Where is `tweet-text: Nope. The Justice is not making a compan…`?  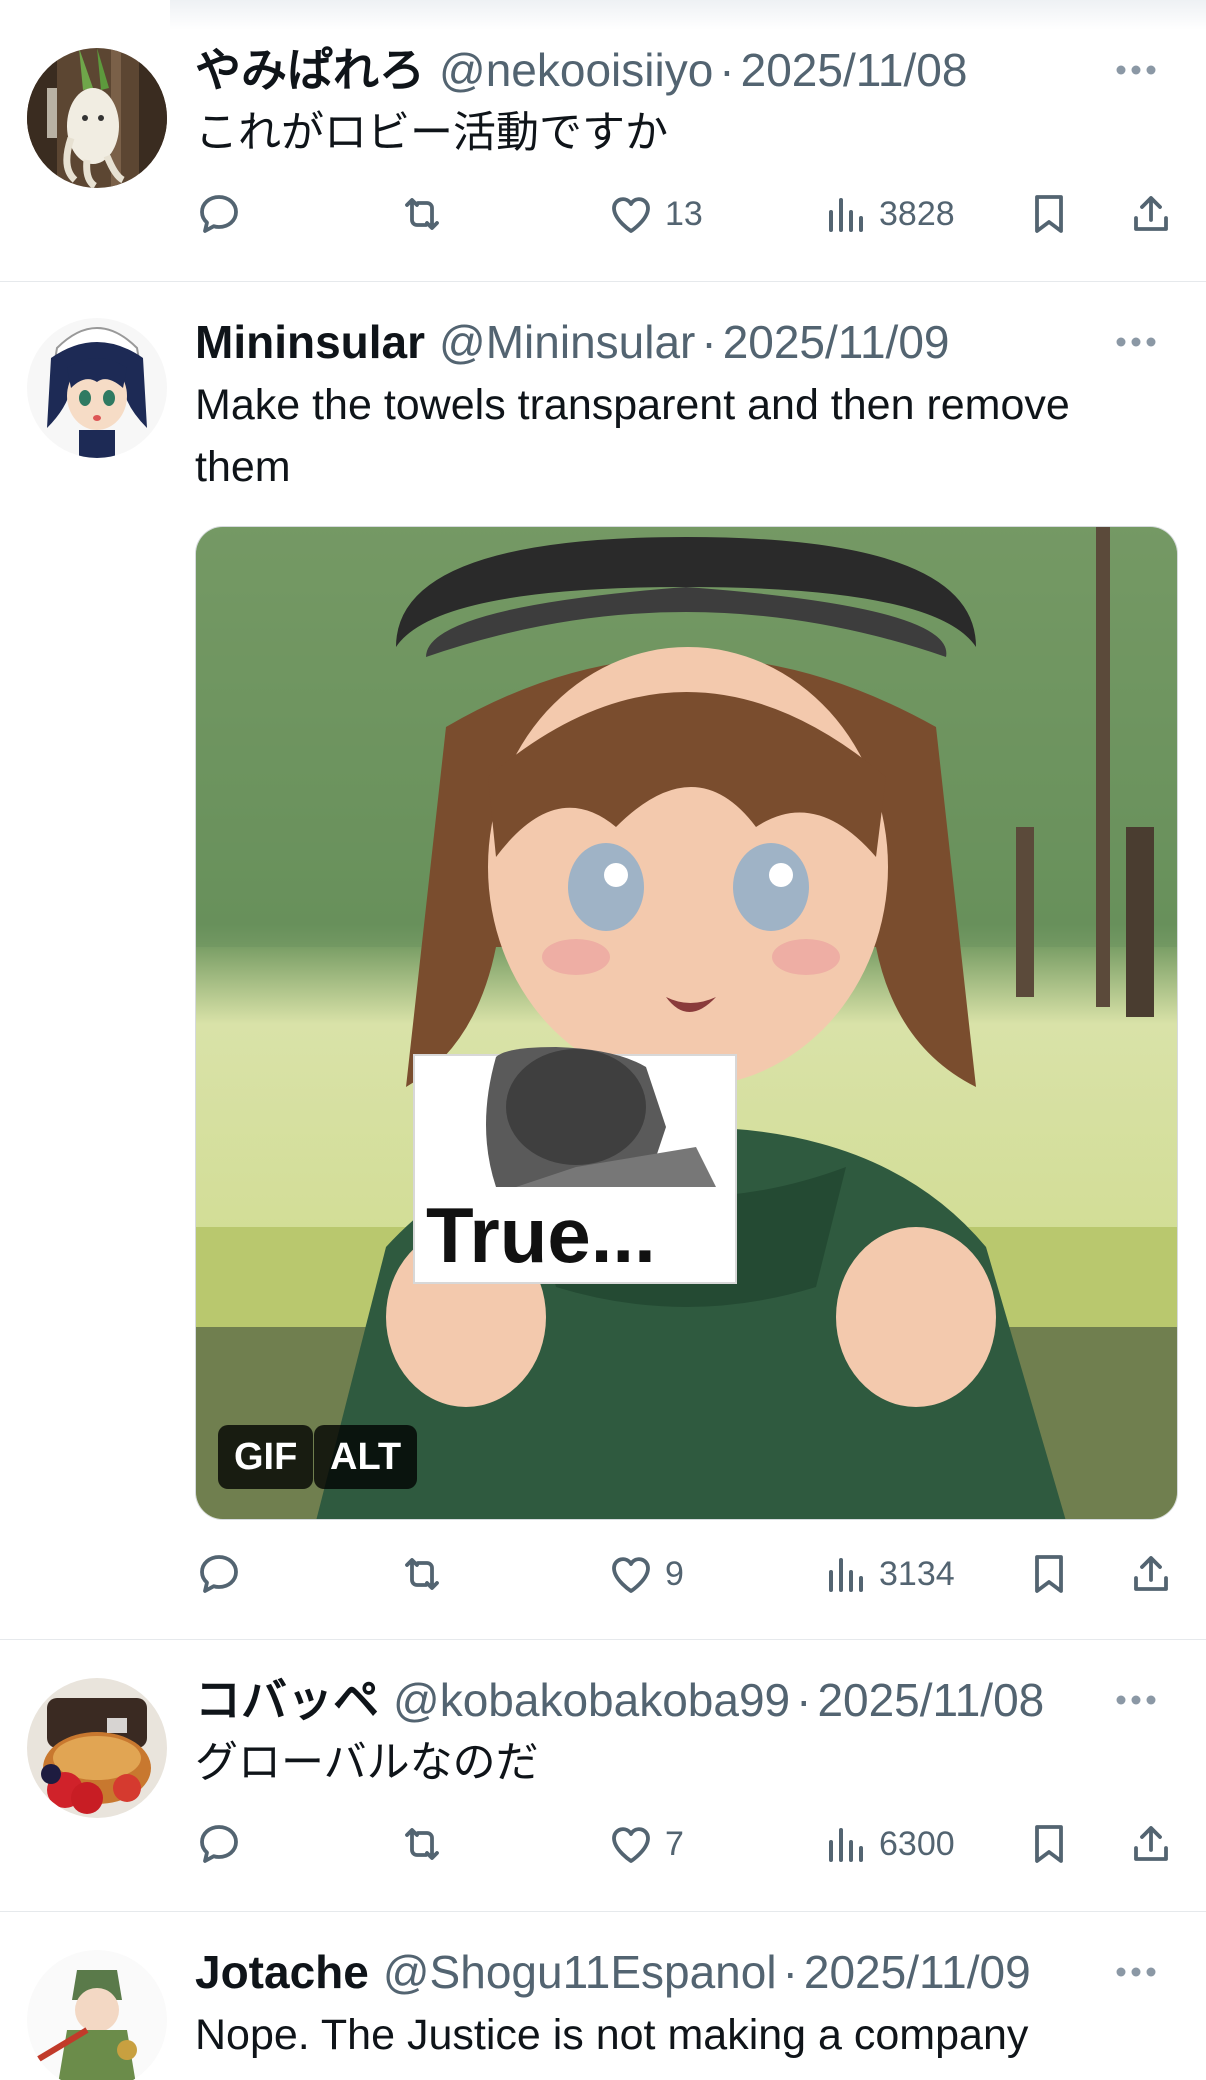
tweet-text: Nope. The Justice is not making a compan… is located at coordinates (612, 2035).